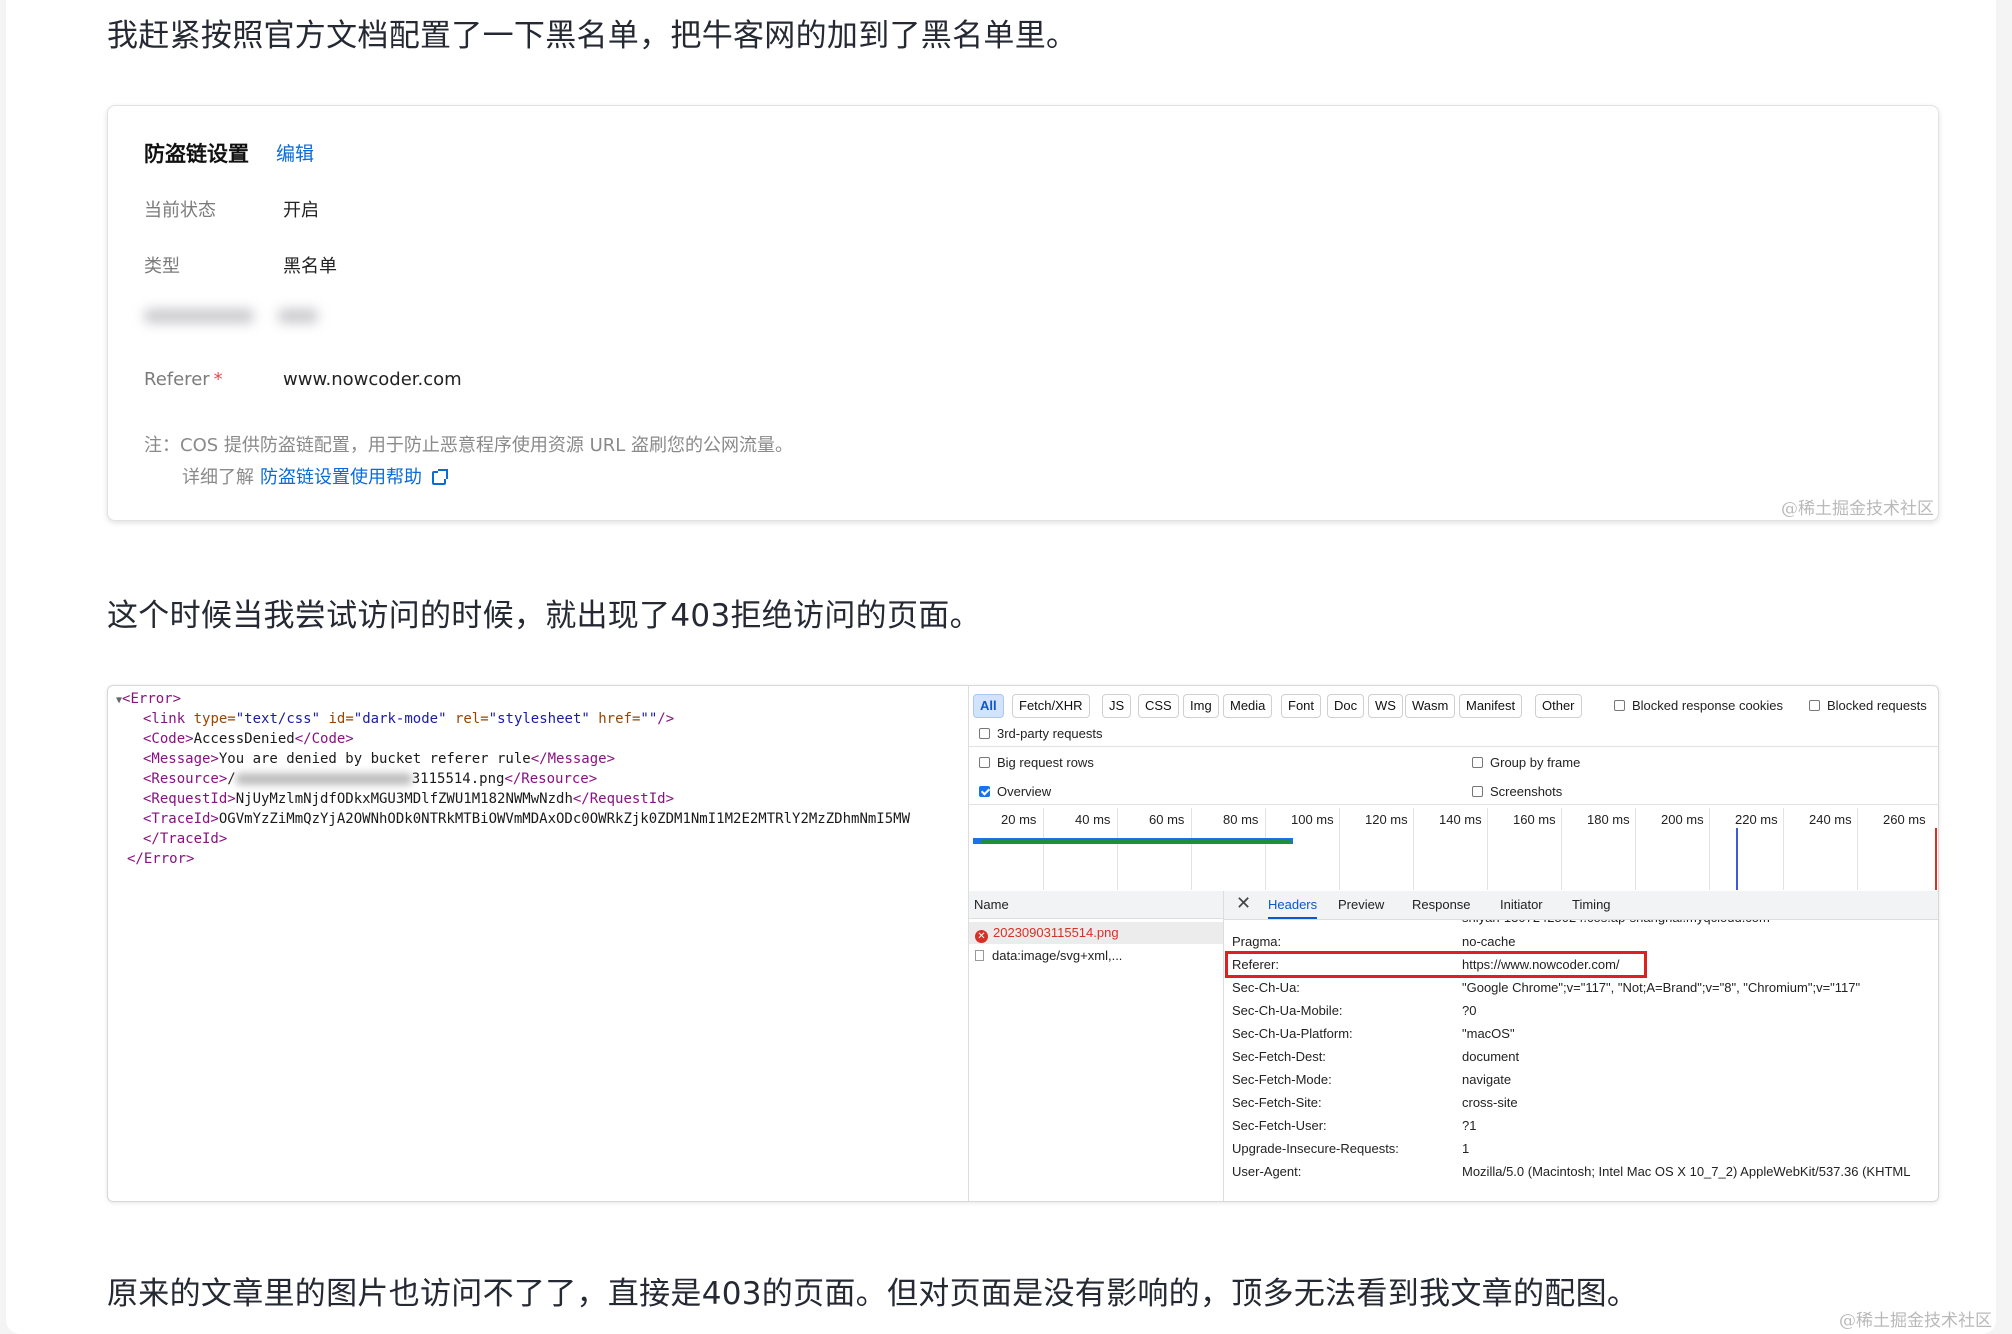  I want to click on xml-line-resource: <Resource>/3115514.png</Resource>, so click(370, 779).